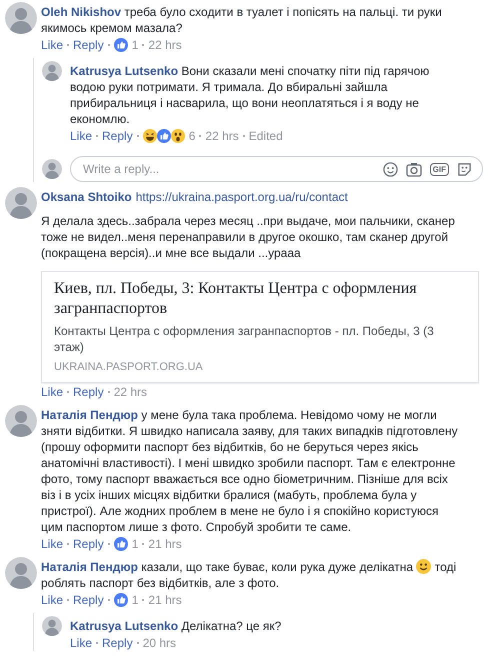  What do you see at coordinates (192, 136) in the screenshot?
I see `reaction-count: 6` at bounding box center [192, 136].